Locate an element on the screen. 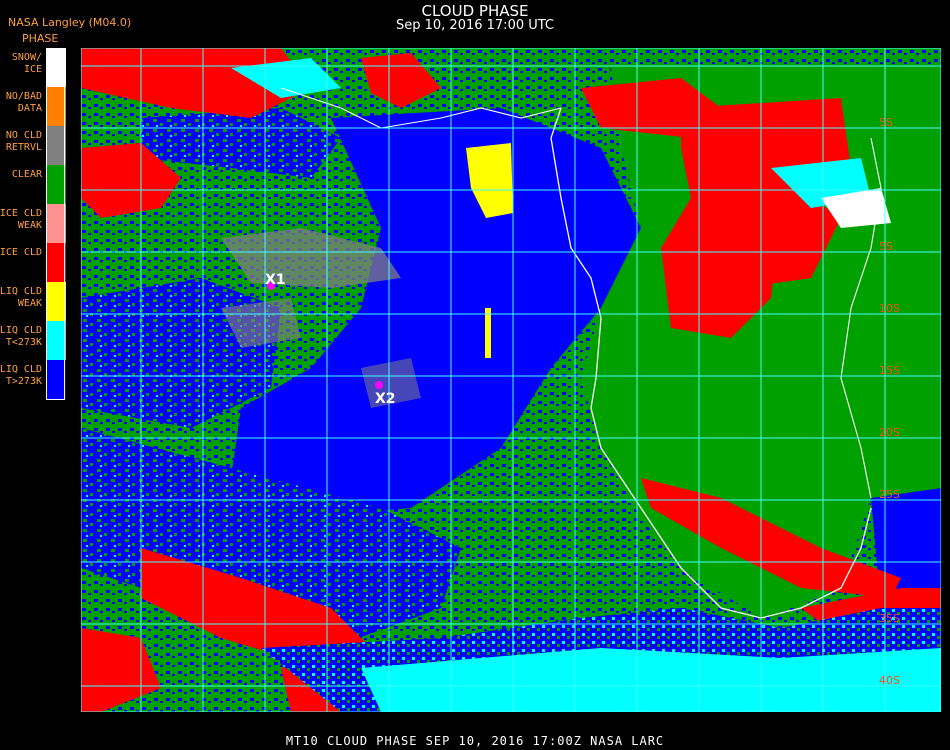  legend-item-clear: CLEAR is located at coordinates (33, 184).